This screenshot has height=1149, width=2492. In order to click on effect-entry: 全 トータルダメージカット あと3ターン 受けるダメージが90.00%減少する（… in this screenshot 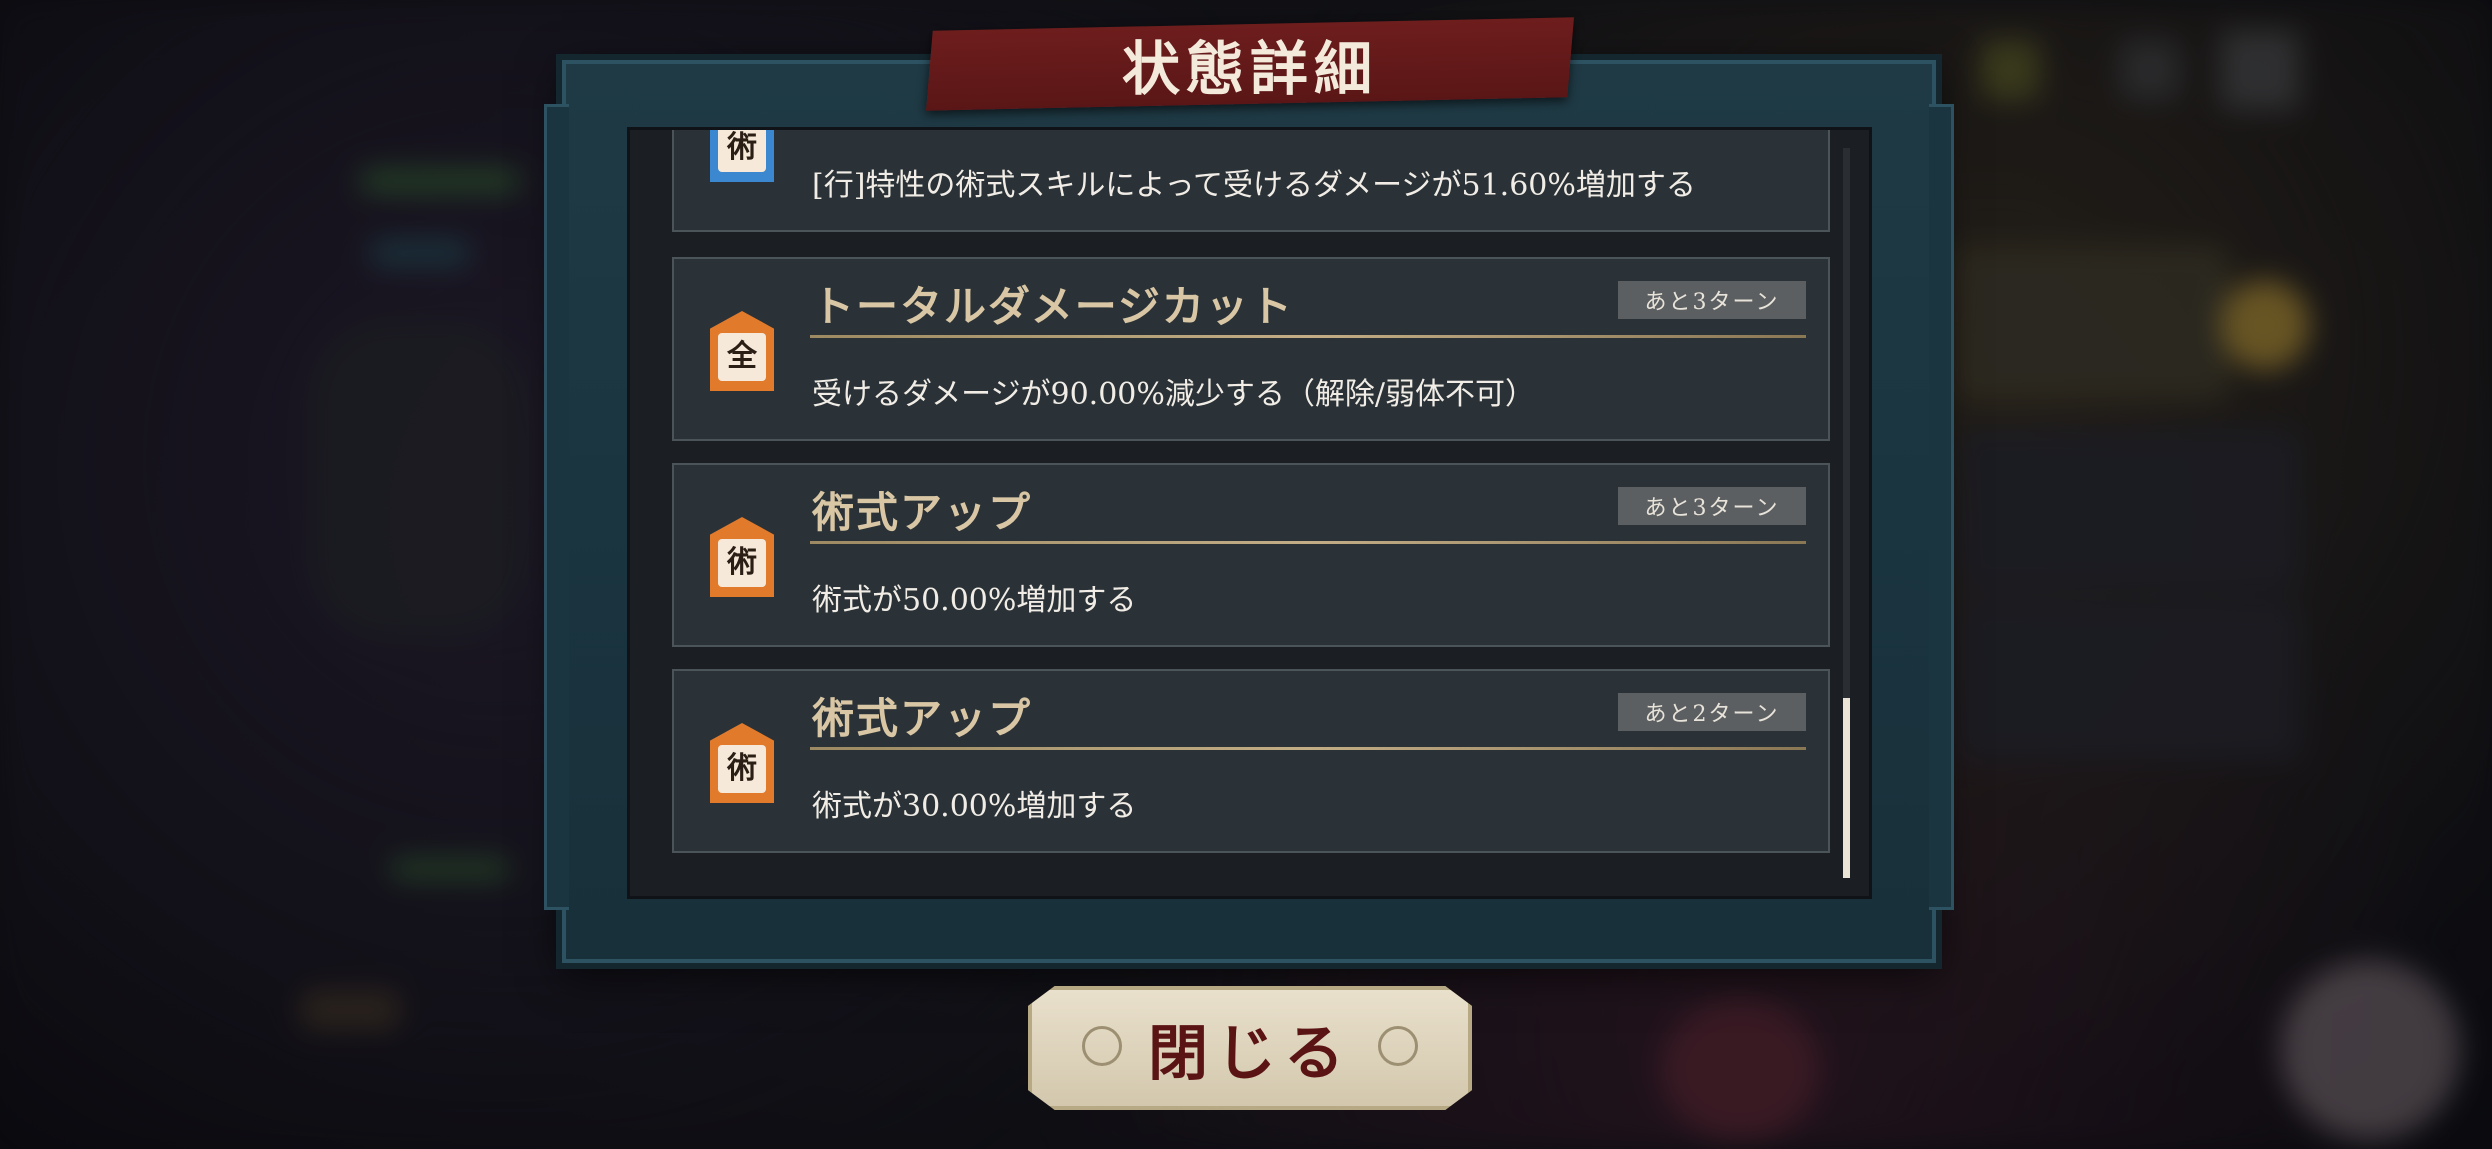, I will do `click(1251, 349)`.